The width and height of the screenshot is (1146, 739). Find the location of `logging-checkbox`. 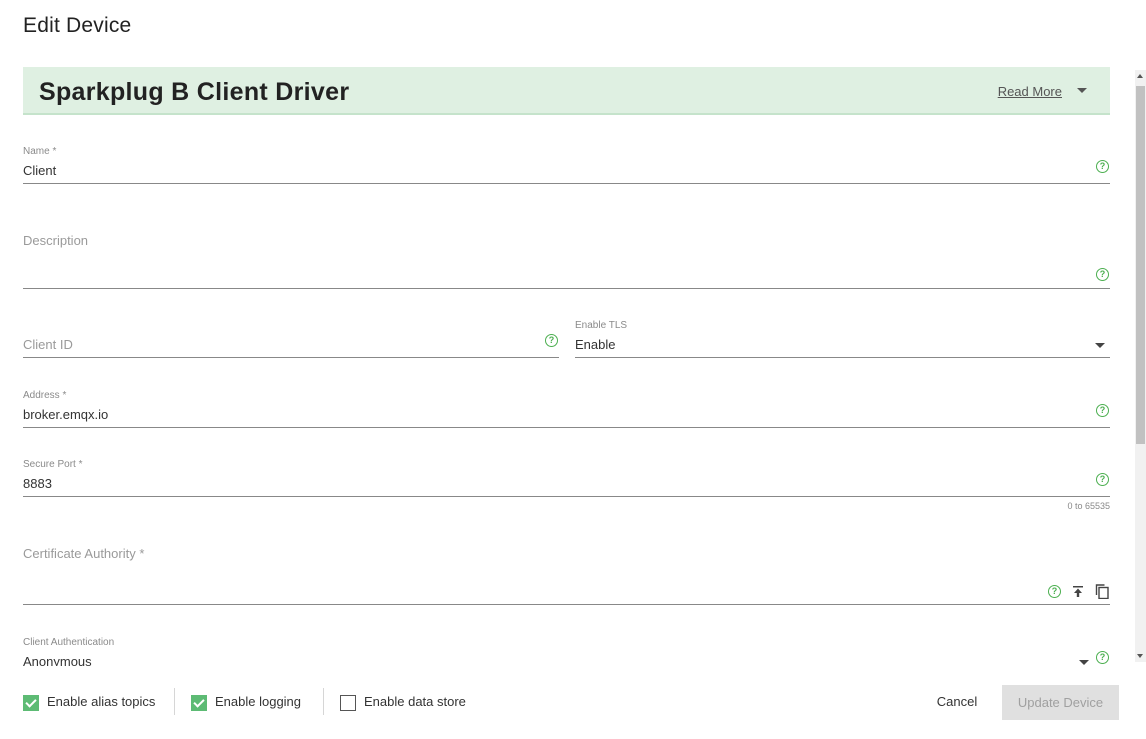

logging-checkbox is located at coordinates (199, 703).